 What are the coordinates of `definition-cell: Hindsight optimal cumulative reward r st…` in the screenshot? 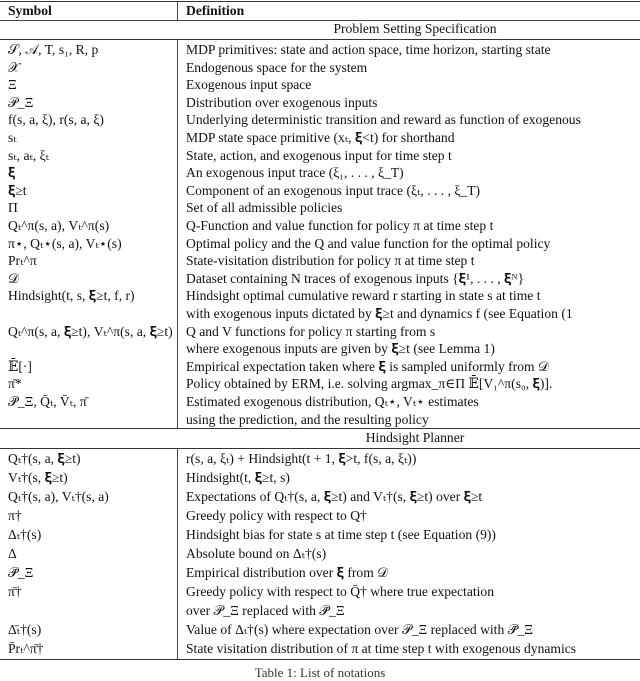 It's located at (363, 296).